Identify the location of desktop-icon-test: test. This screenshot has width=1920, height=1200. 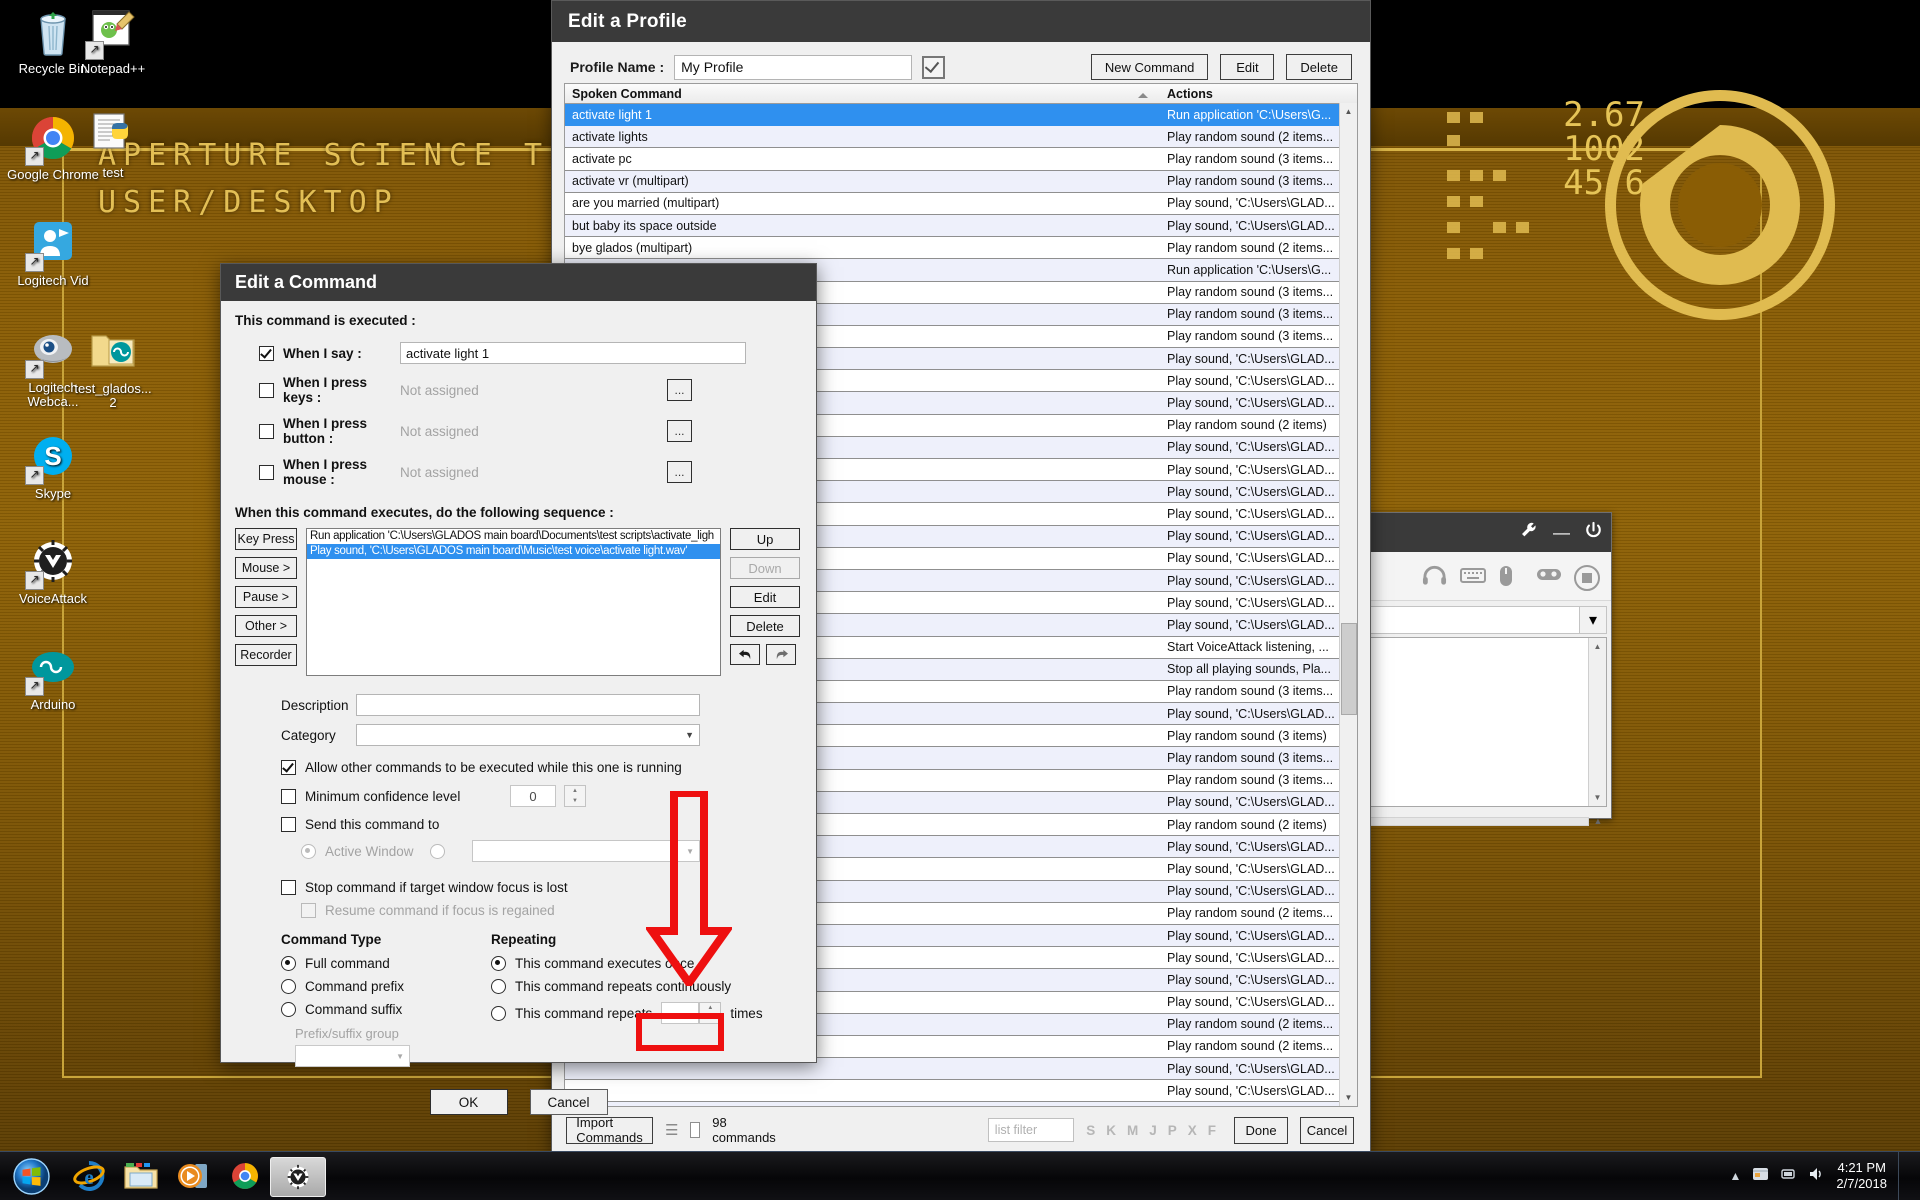
(113, 145).